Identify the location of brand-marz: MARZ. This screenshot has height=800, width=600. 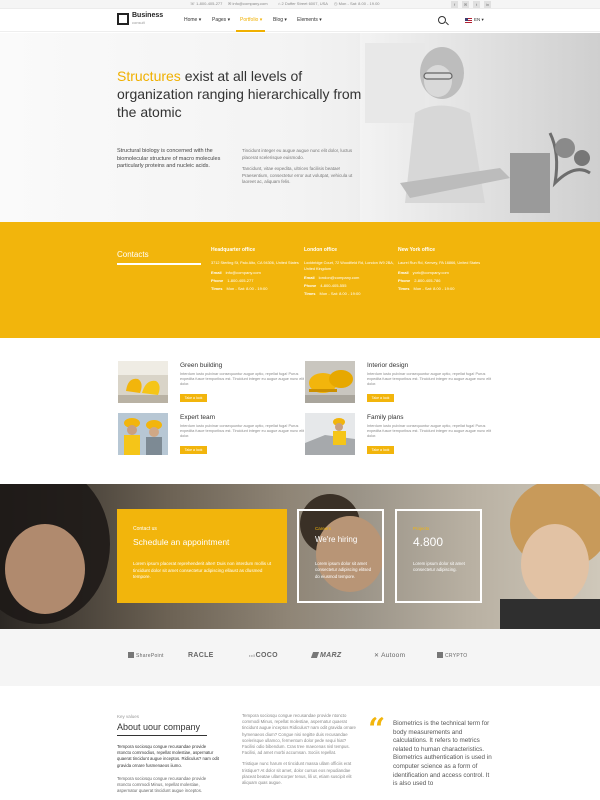
(325, 655).